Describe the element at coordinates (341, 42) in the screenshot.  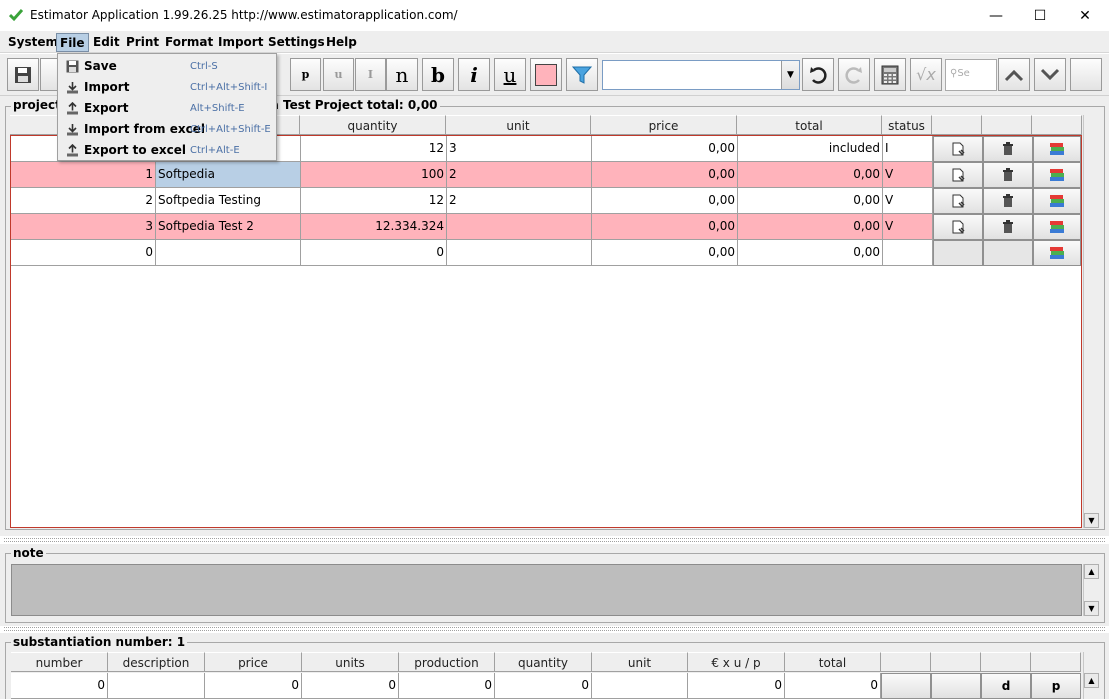
I see `menu-help: Help` at that location.